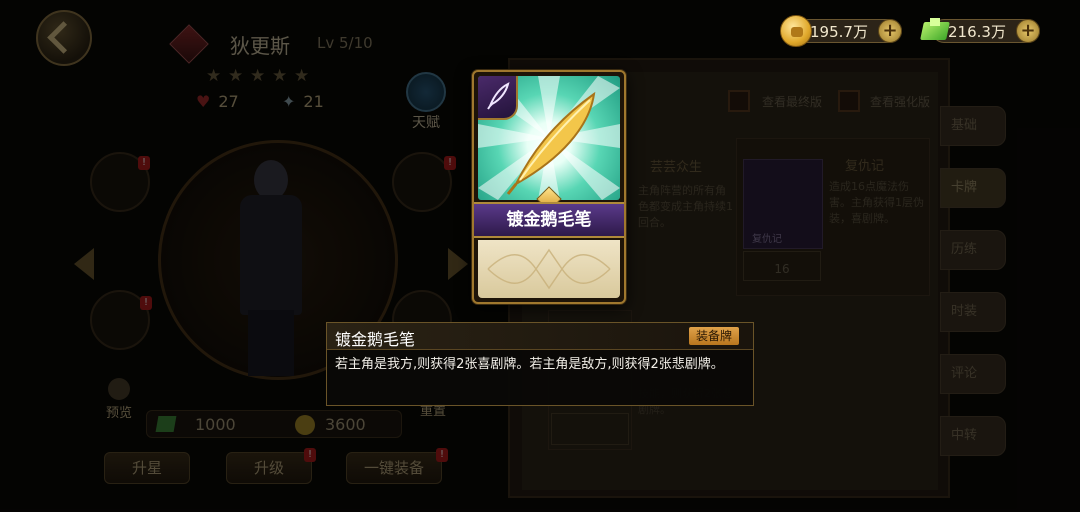 This screenshot has width=1080, height=512. I want to click on level-up-button: 升级, so click(269, 468).